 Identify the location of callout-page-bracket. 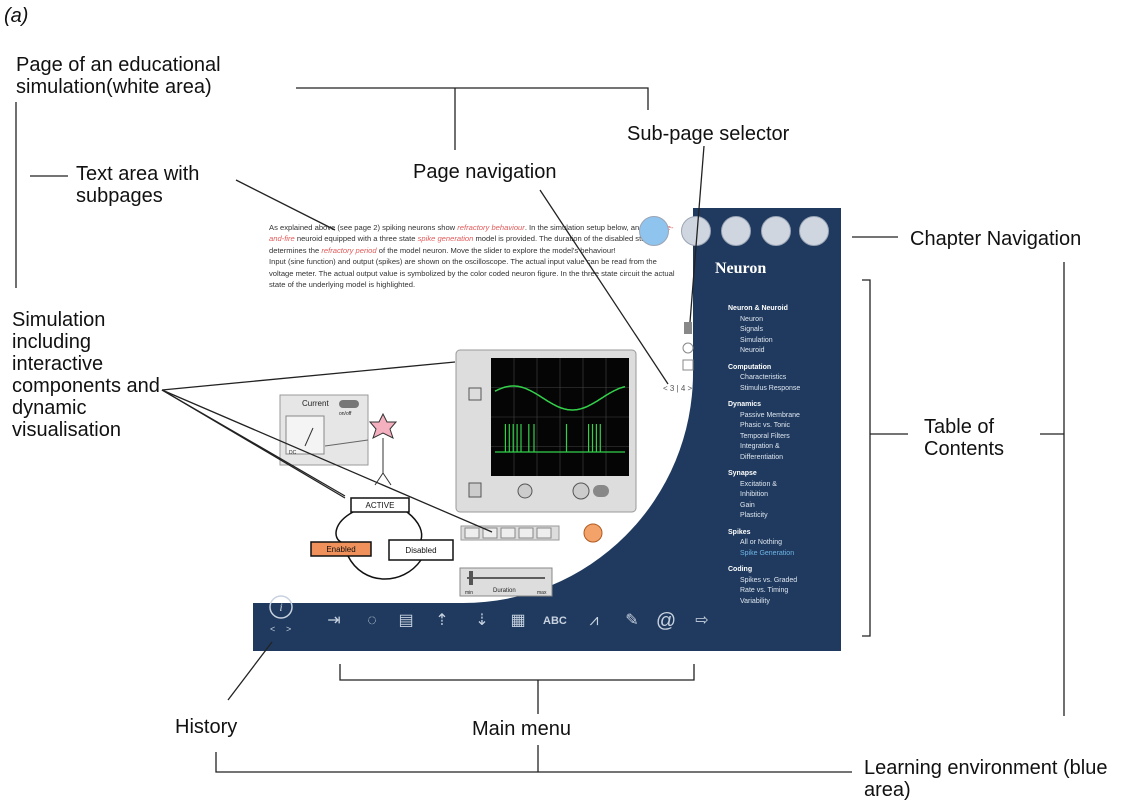
(472, 98).